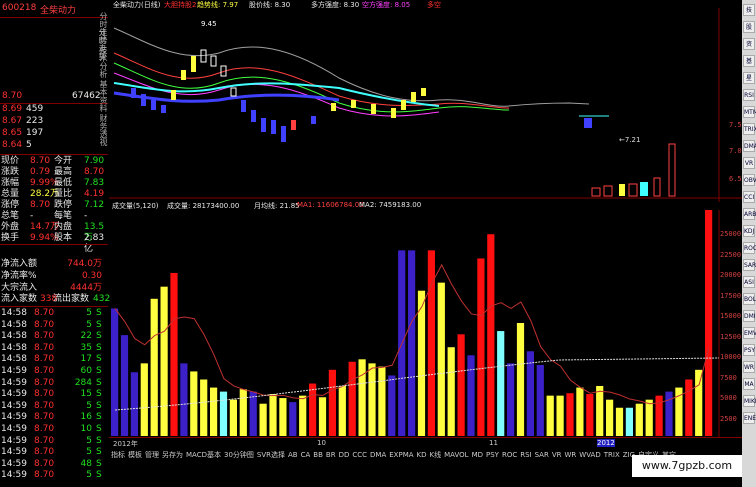 The image size is (756, 487). I want to click on indicator-tab: RSI, so click(525, 455).